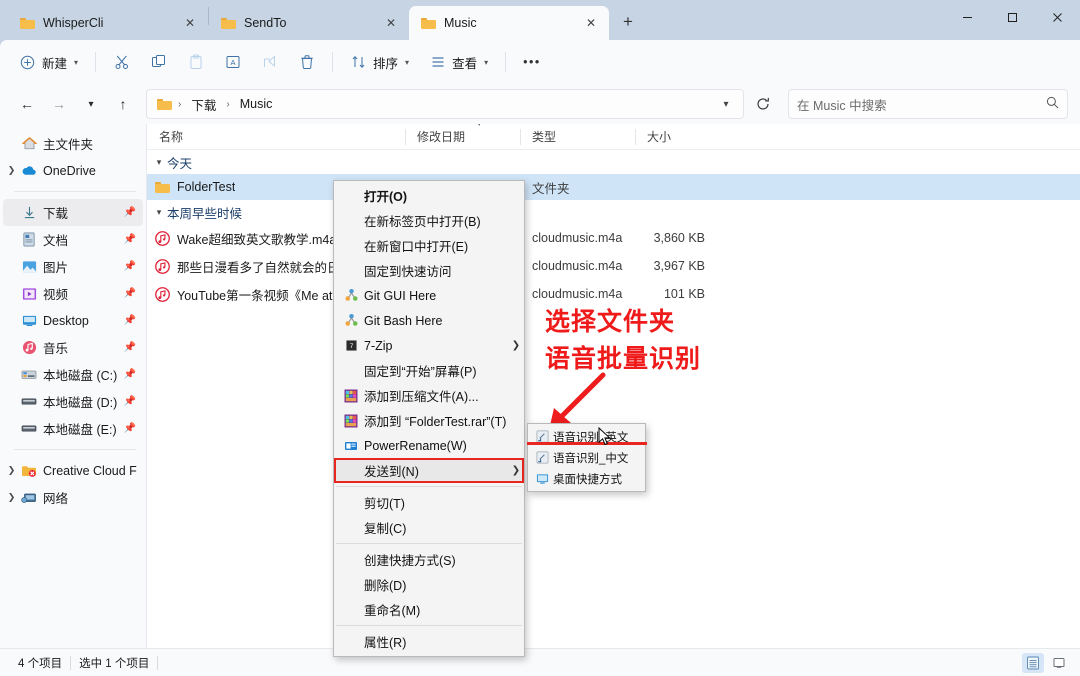 Image resolution: width=1080 pixels, height=676 pixels. I want to click on context-menu-item-pin-to-start: 固定到“开始”屏幕(P), so click(429, 370).